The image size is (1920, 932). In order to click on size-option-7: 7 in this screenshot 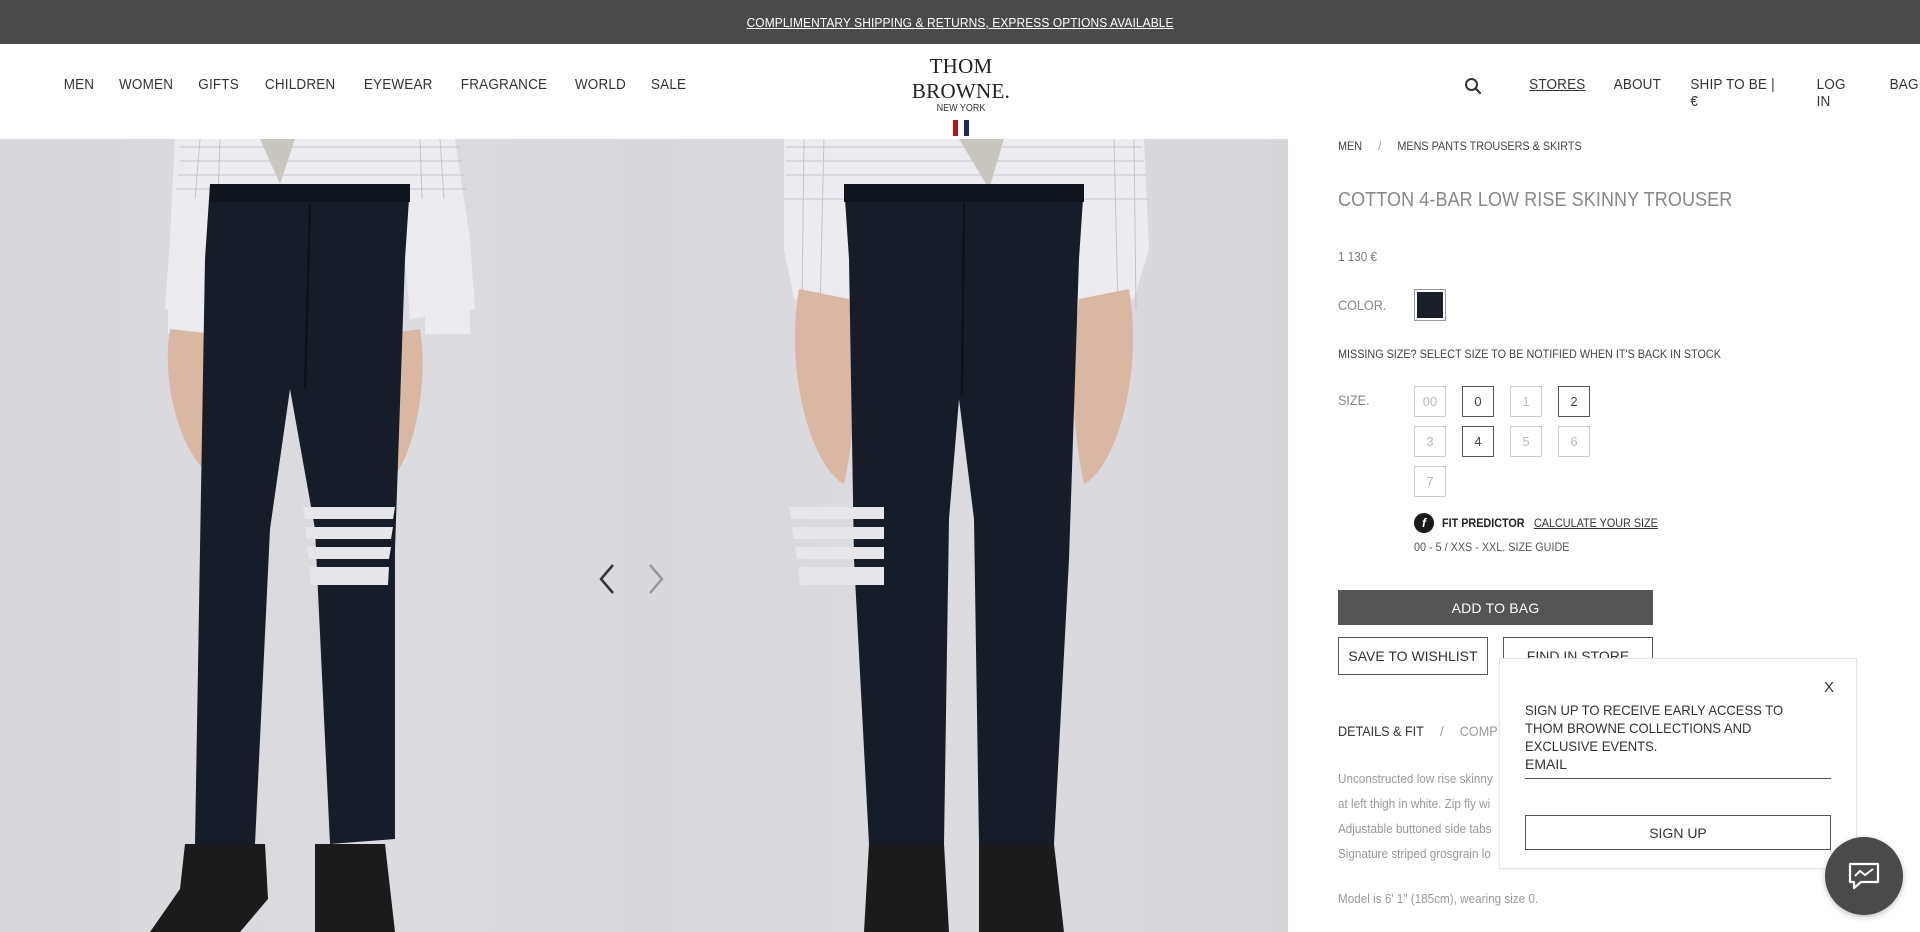, I will do `click(1430, 481)`.